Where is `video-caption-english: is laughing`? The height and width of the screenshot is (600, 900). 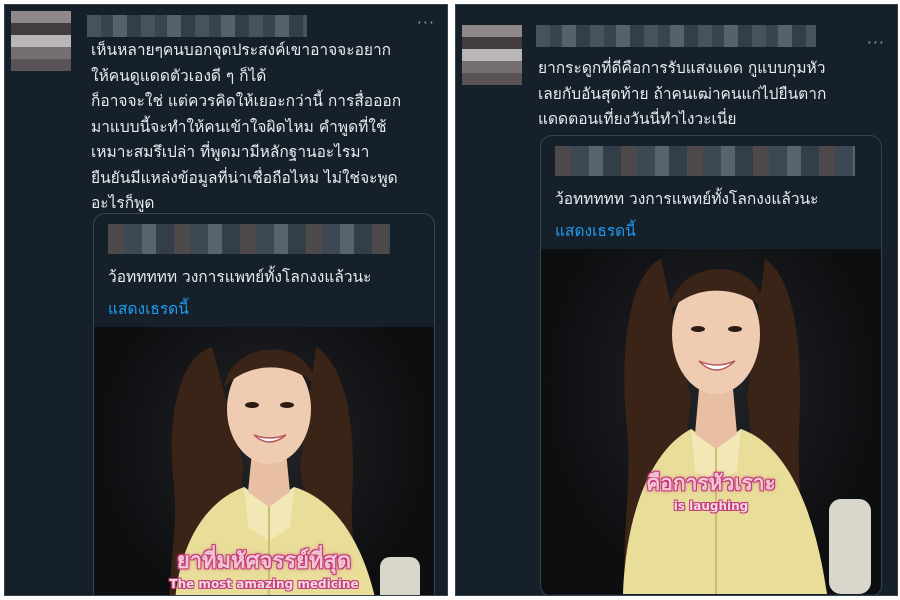
video-caption-english: is laughing is located at coordinates (711, 506).